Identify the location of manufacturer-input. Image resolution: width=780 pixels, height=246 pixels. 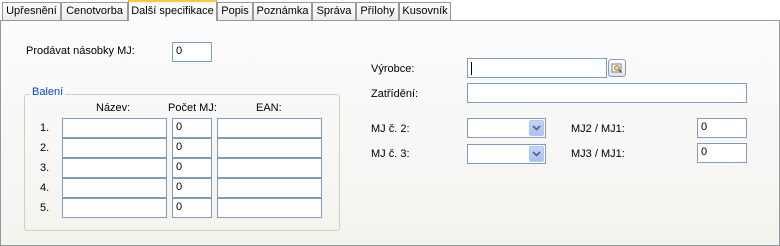
(537, 68).